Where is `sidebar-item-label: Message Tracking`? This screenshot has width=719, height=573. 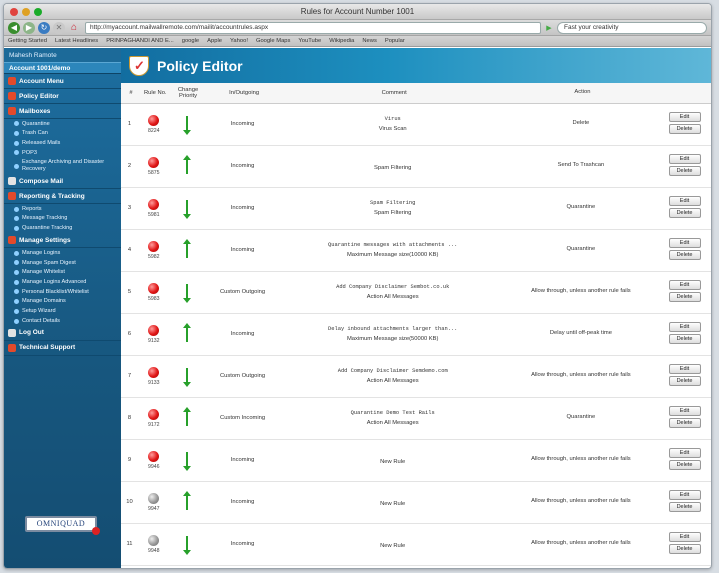
sidebar-item-label: Message Tracking is located at coordinates (45, 218).